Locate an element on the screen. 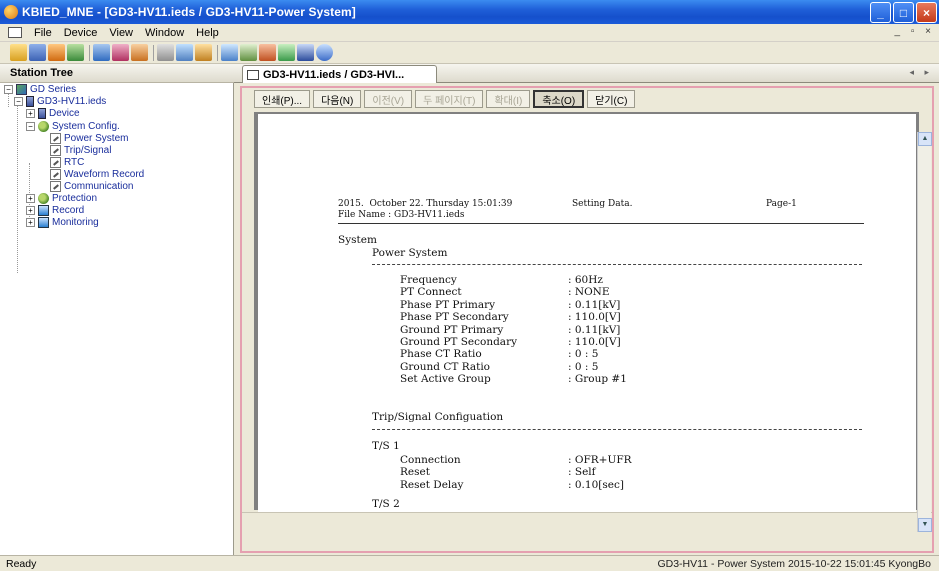 The image size is (939, 571). scroll-down-icon: ▼ is located at coordinates (925, 525).